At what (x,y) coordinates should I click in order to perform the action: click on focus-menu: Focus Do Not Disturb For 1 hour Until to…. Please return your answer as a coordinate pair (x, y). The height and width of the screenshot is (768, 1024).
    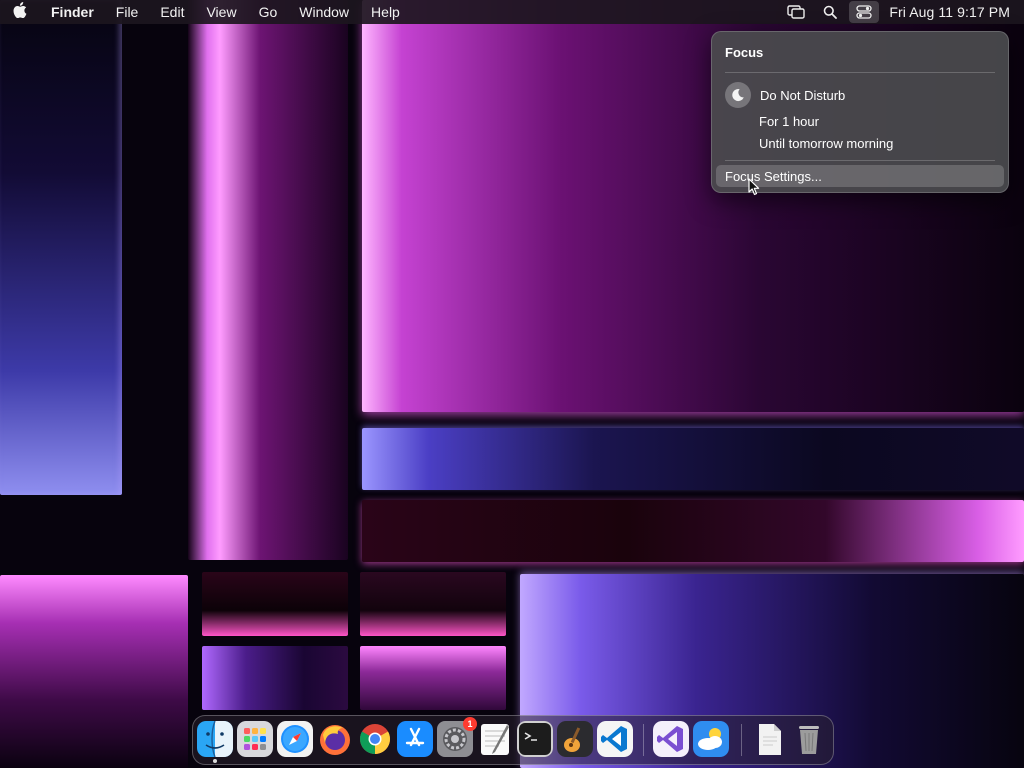
    Looking at the image, I should click on (860, 112).